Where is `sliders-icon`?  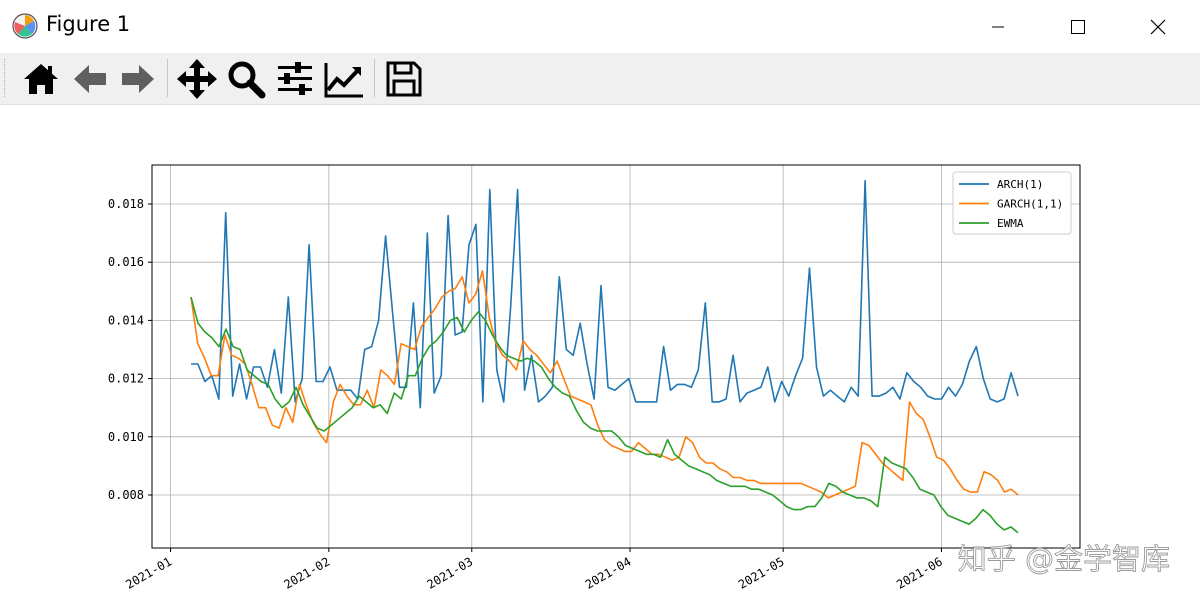 sliders-icon is located at coordinates (295, 78).